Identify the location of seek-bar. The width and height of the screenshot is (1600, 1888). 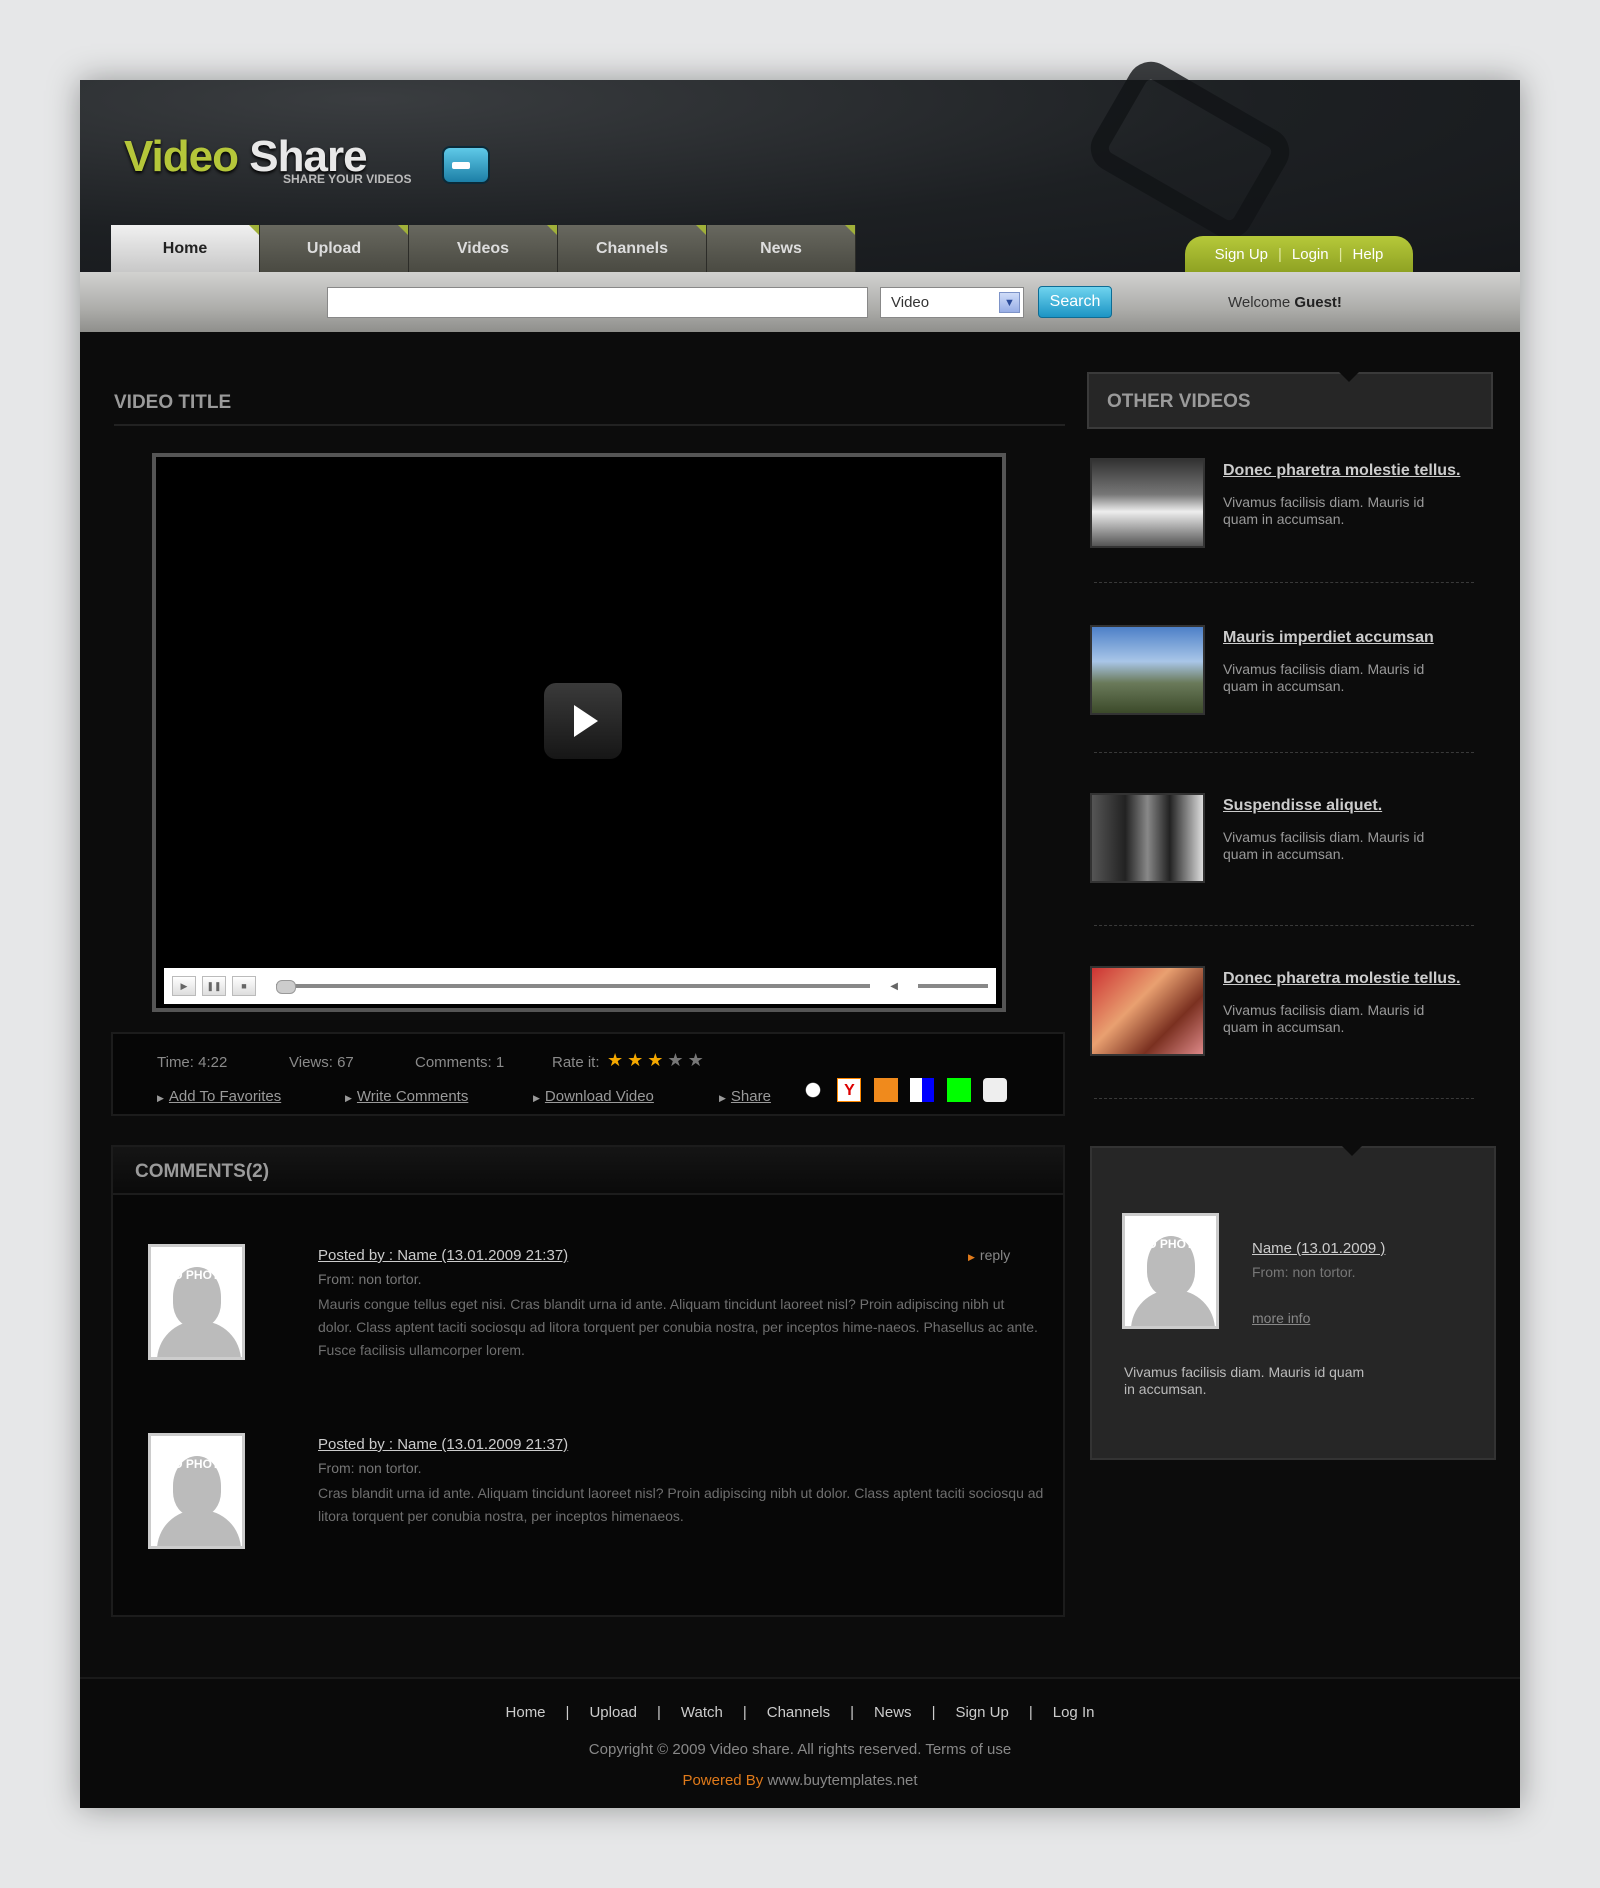
(573, 987).